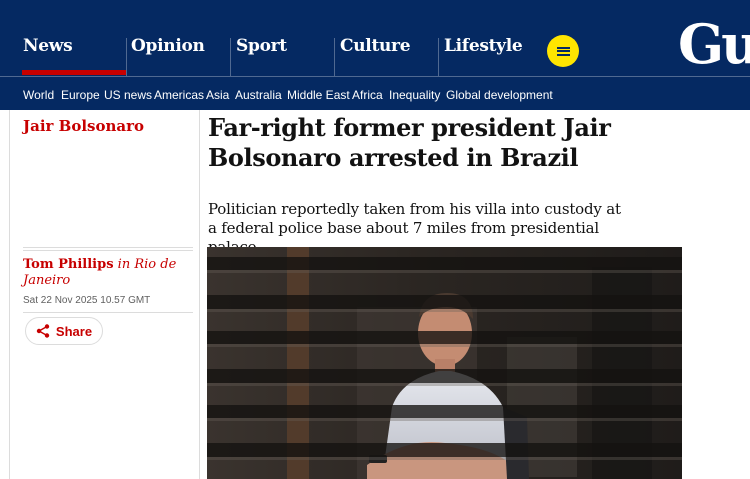 The height and width of the screenshot is (479, 750). What do you see at coordinates (74, 72) in the screenshot?
I see `active-pillar-indicator` at bounding box center [74, 72].